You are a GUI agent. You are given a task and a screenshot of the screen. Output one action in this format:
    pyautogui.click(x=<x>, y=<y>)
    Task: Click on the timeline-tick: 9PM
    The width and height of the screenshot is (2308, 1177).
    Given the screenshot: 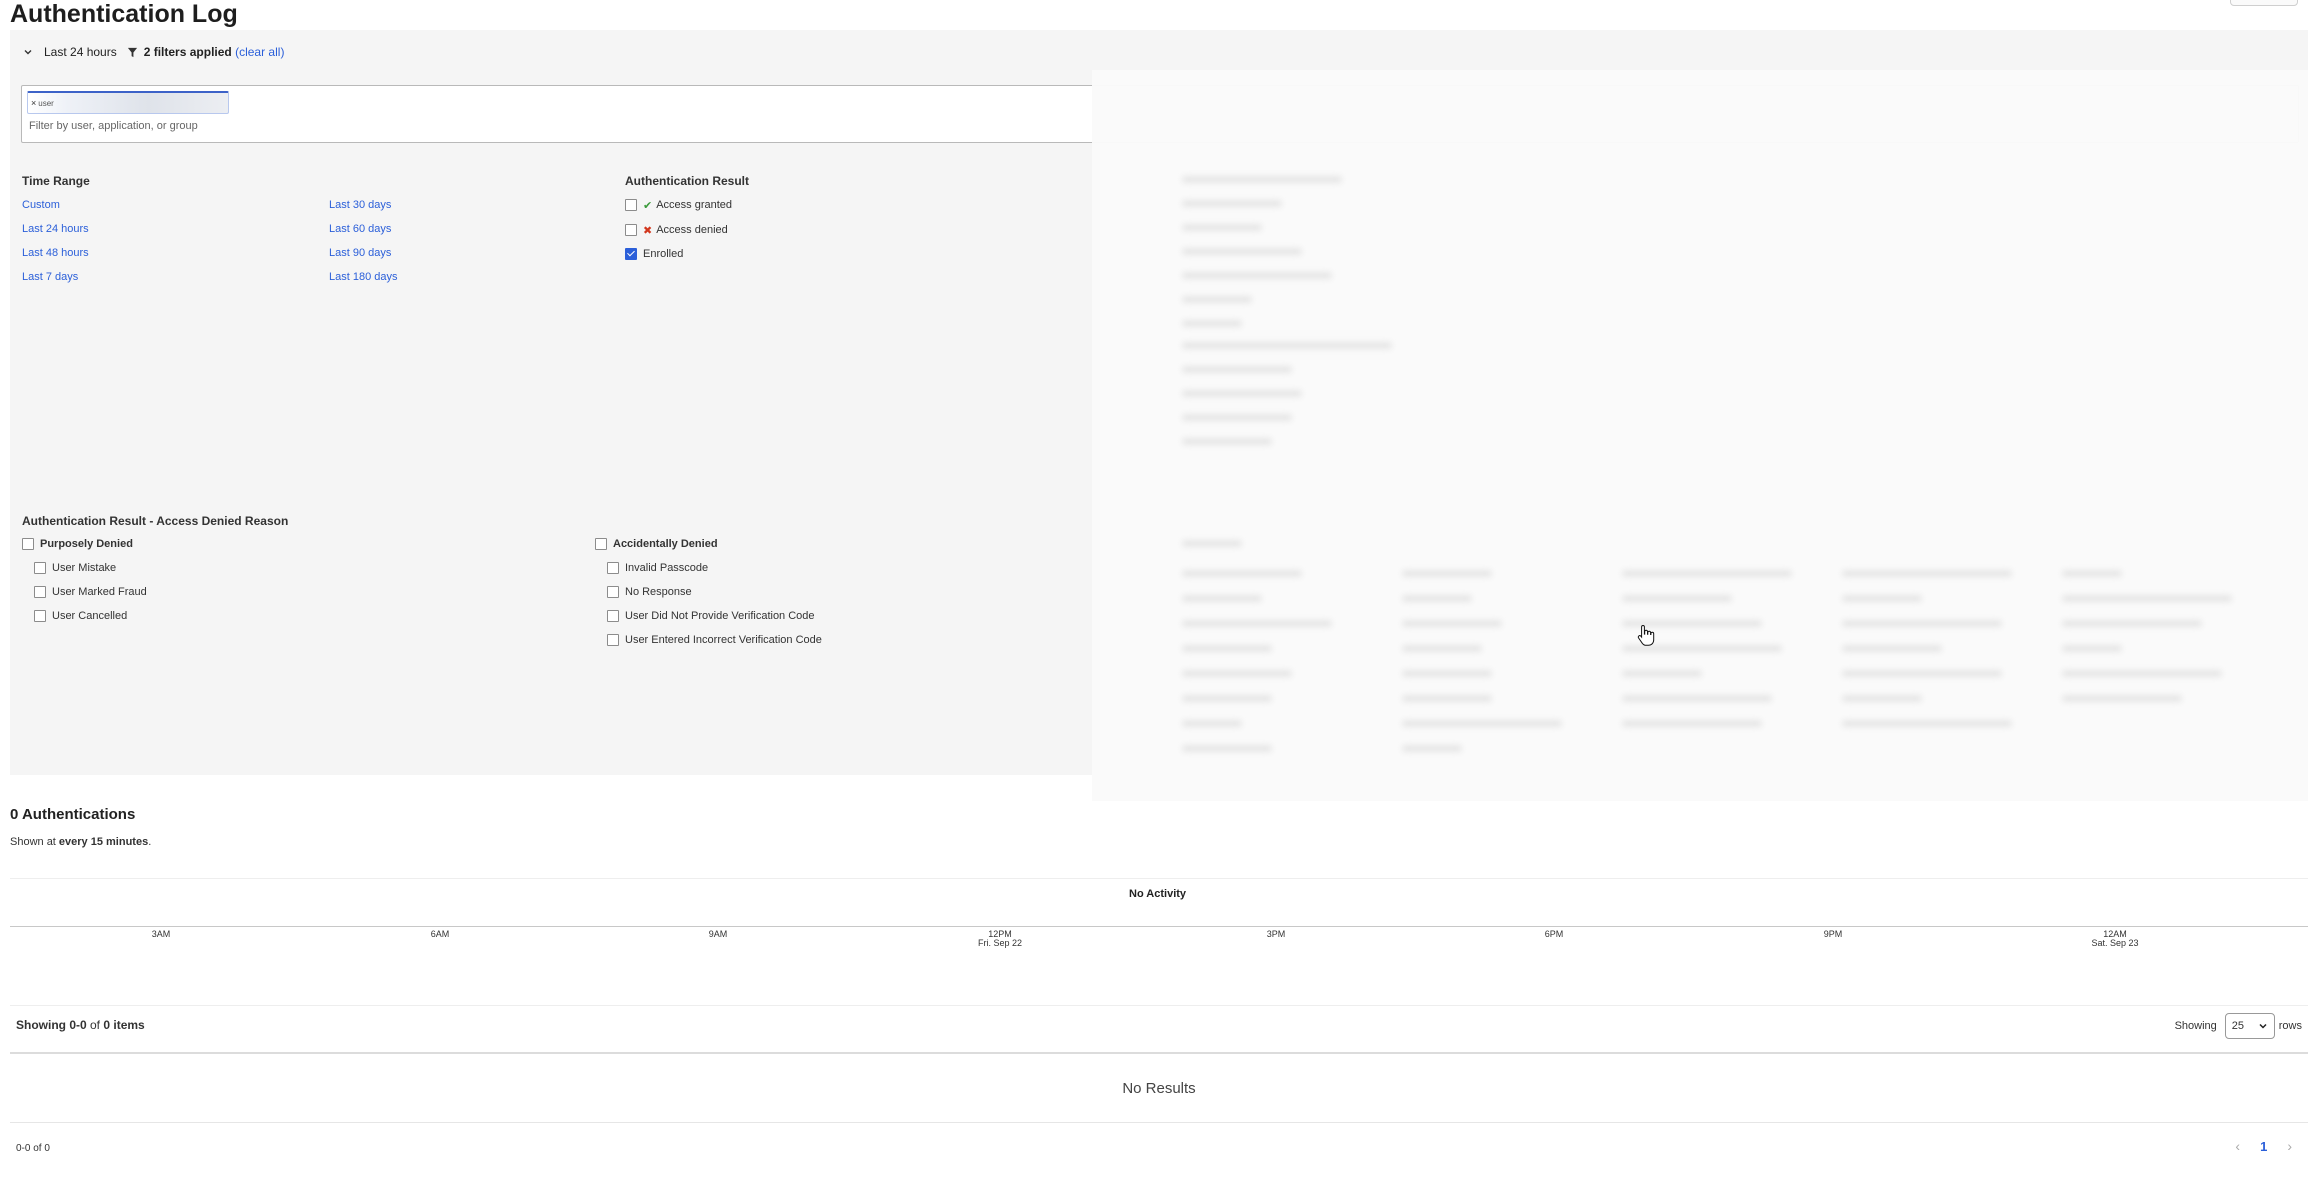 What is the action you would take?
    pyautogui.click(x=1833, y=934)
    